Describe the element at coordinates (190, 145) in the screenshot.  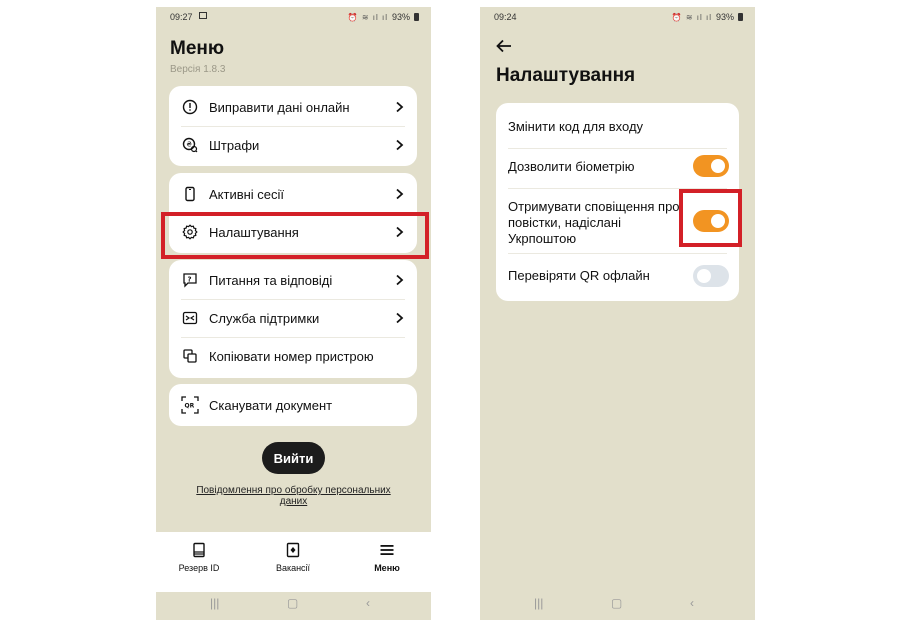
I see `fine-coin-icon: ₴` at that location.